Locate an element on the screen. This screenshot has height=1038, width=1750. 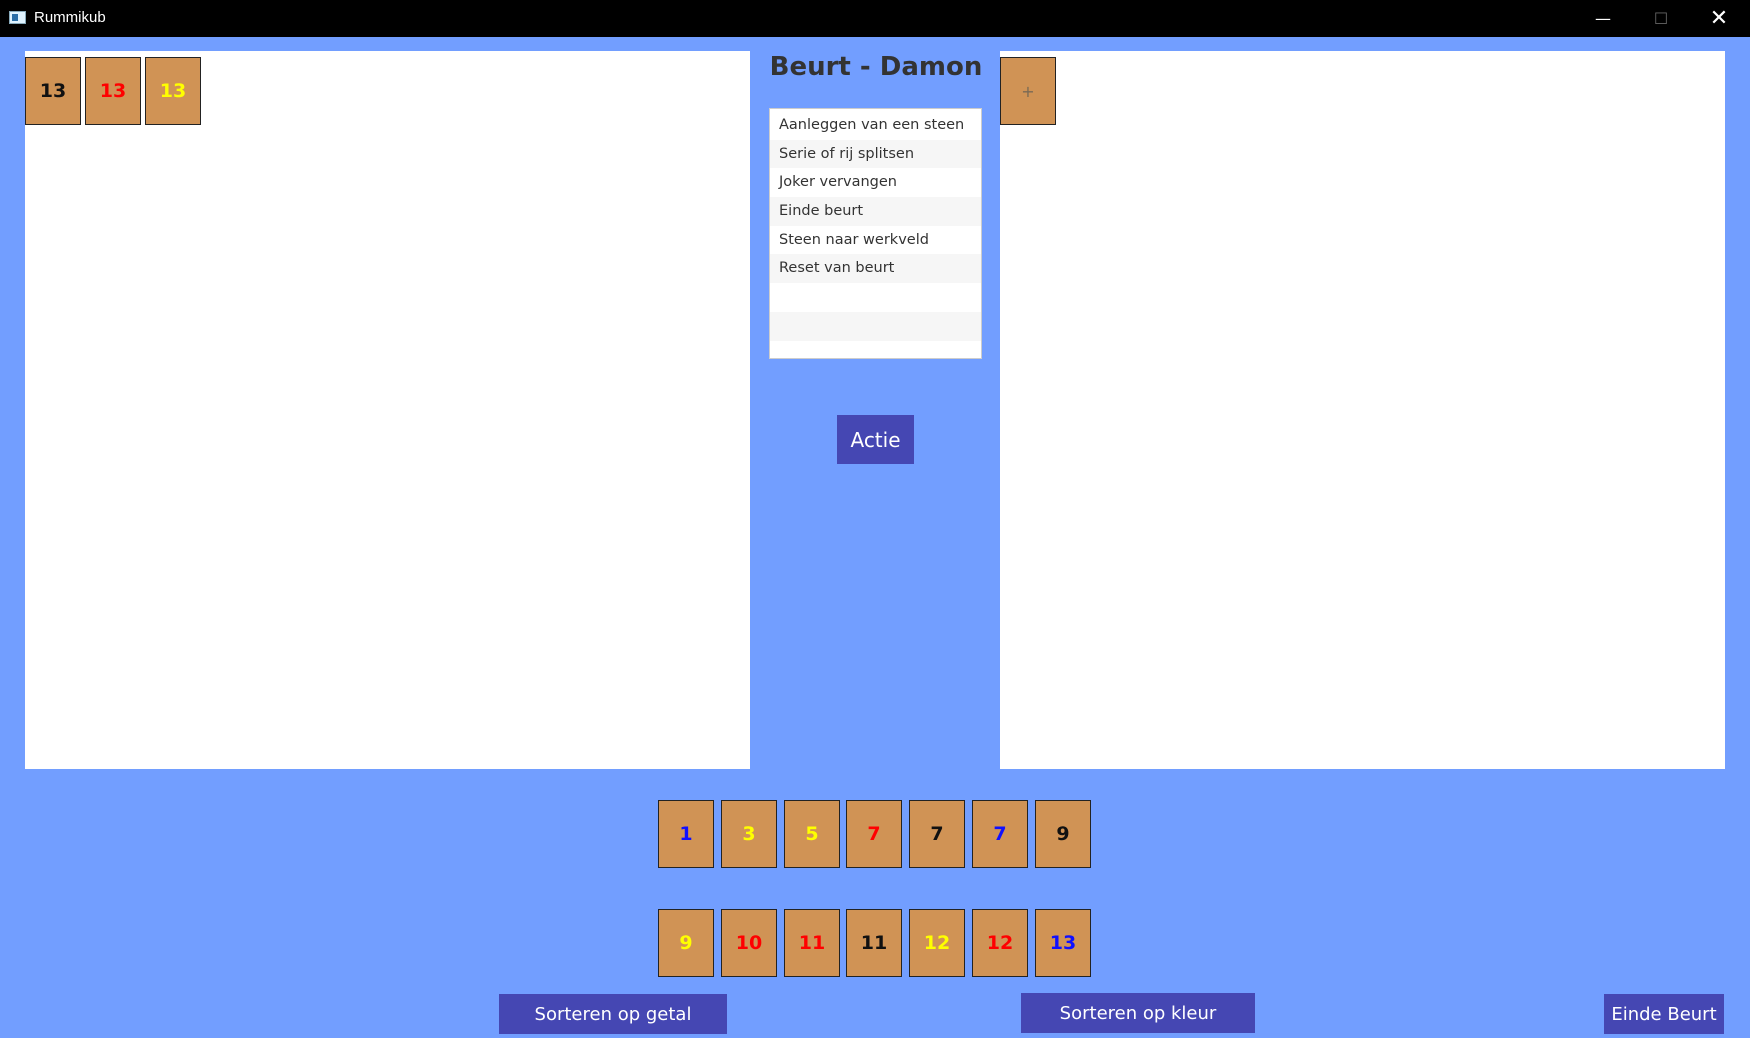
add-tile-button: + is located at coordinates (1028, 91).